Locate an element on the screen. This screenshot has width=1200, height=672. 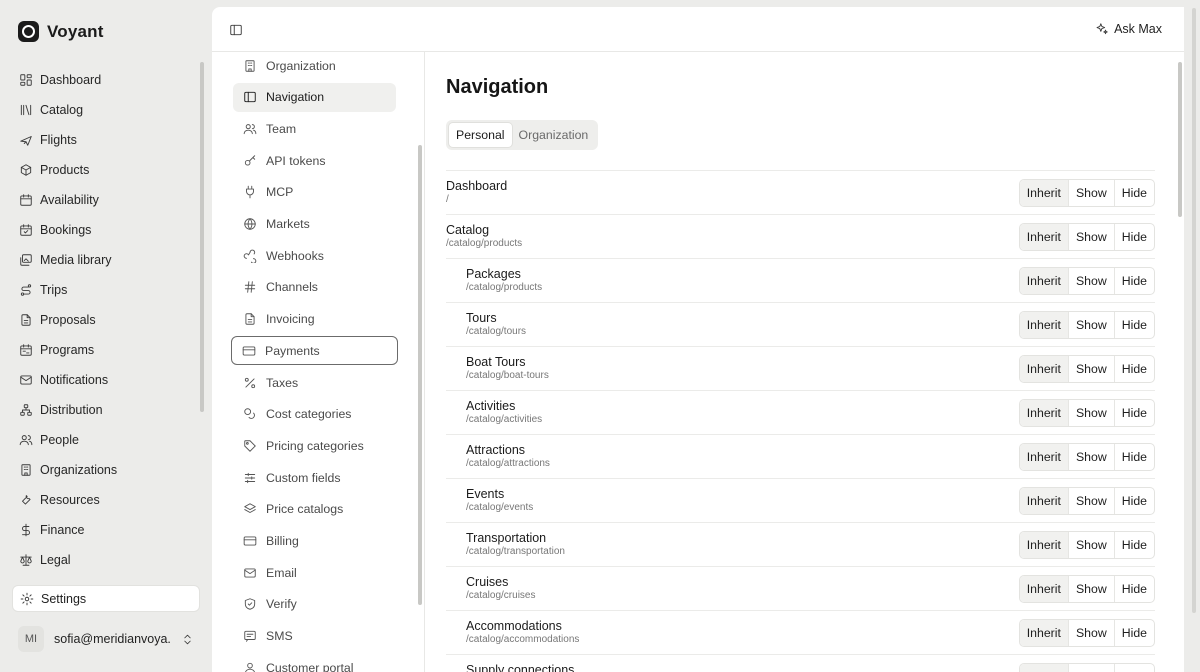
subnav-item-markets: Markets is located at coordinates (314, 224).